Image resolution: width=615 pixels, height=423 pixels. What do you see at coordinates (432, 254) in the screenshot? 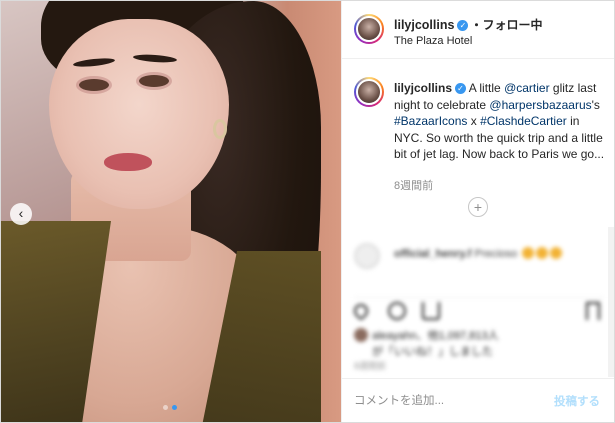
I see `comment-username: official_henry.f` at bounding box center [432, 254].